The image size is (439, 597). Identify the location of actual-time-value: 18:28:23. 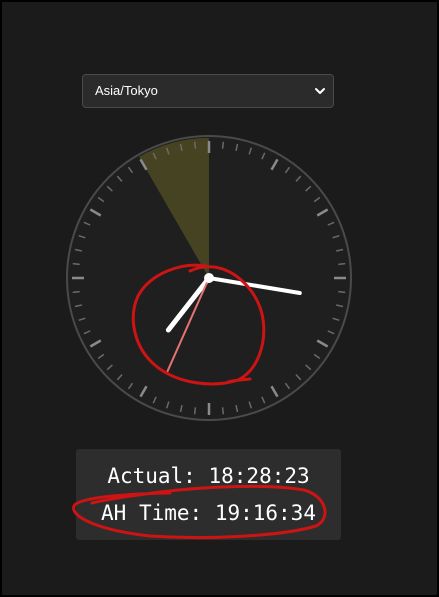
(259, 476).